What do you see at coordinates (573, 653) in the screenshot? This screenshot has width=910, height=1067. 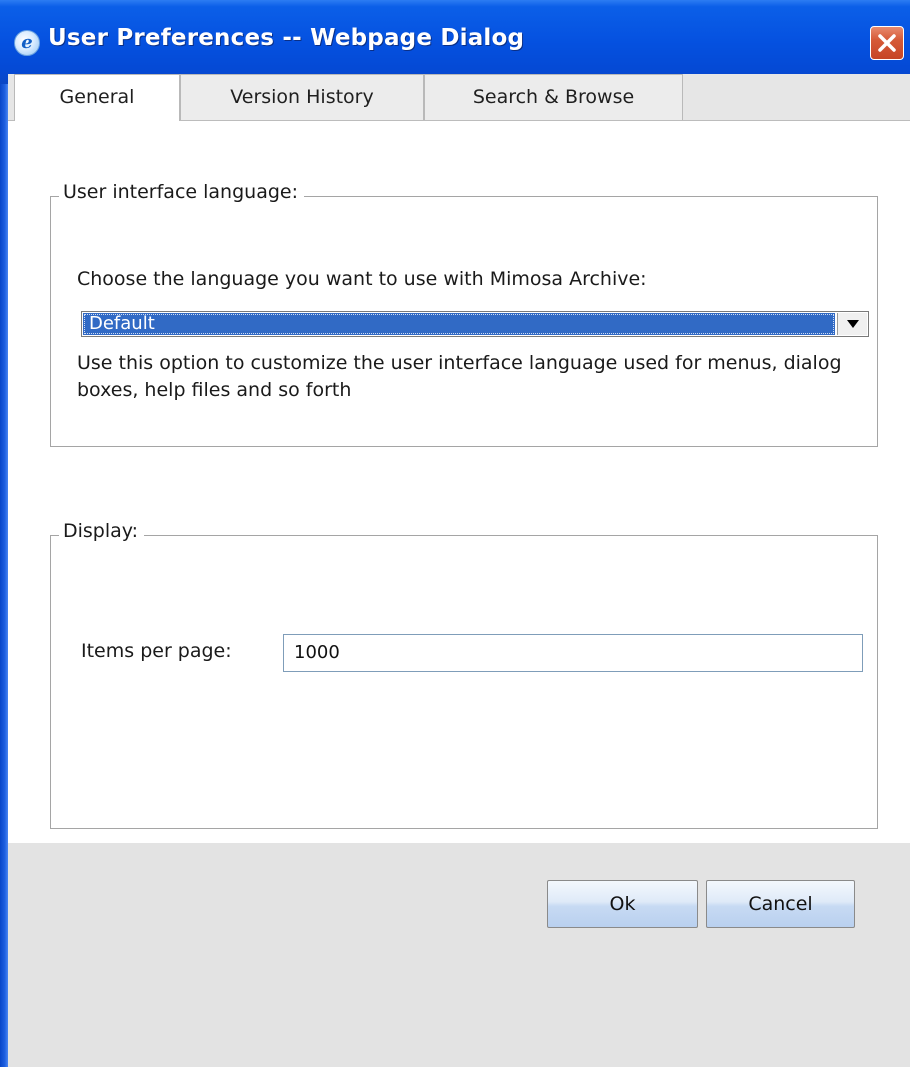 I see `items-per-page-input: 1000` at bounding box center [573, 653].